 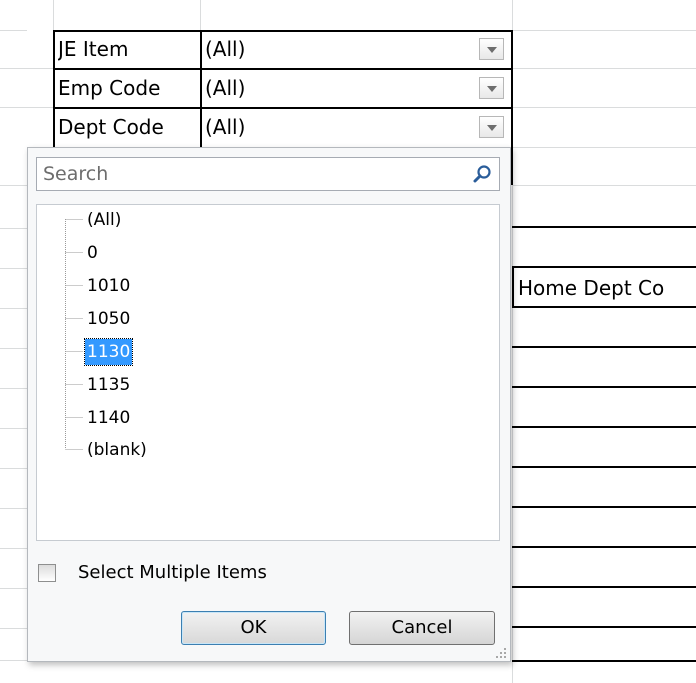 What do you see at coordinates (47, 573) in the screenshot?
I see `select-multiple-checkbox` at bounding box center [47, 573].